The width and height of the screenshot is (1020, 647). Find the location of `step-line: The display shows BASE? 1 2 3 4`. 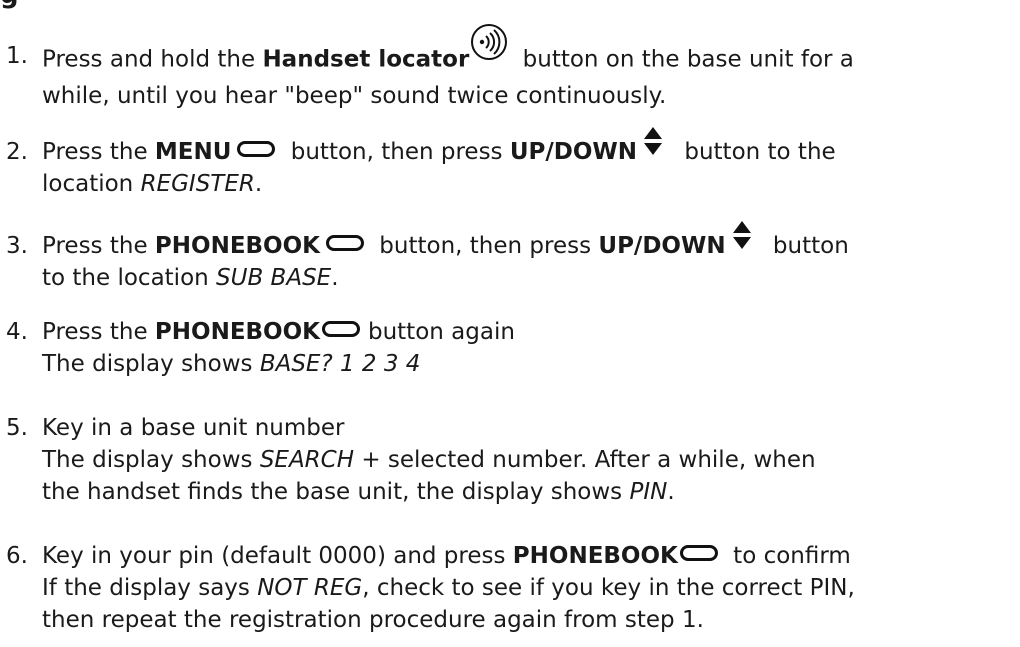

step-line: The display shows BASE? 1 2 3 4 is located at coordinates (231, 364).